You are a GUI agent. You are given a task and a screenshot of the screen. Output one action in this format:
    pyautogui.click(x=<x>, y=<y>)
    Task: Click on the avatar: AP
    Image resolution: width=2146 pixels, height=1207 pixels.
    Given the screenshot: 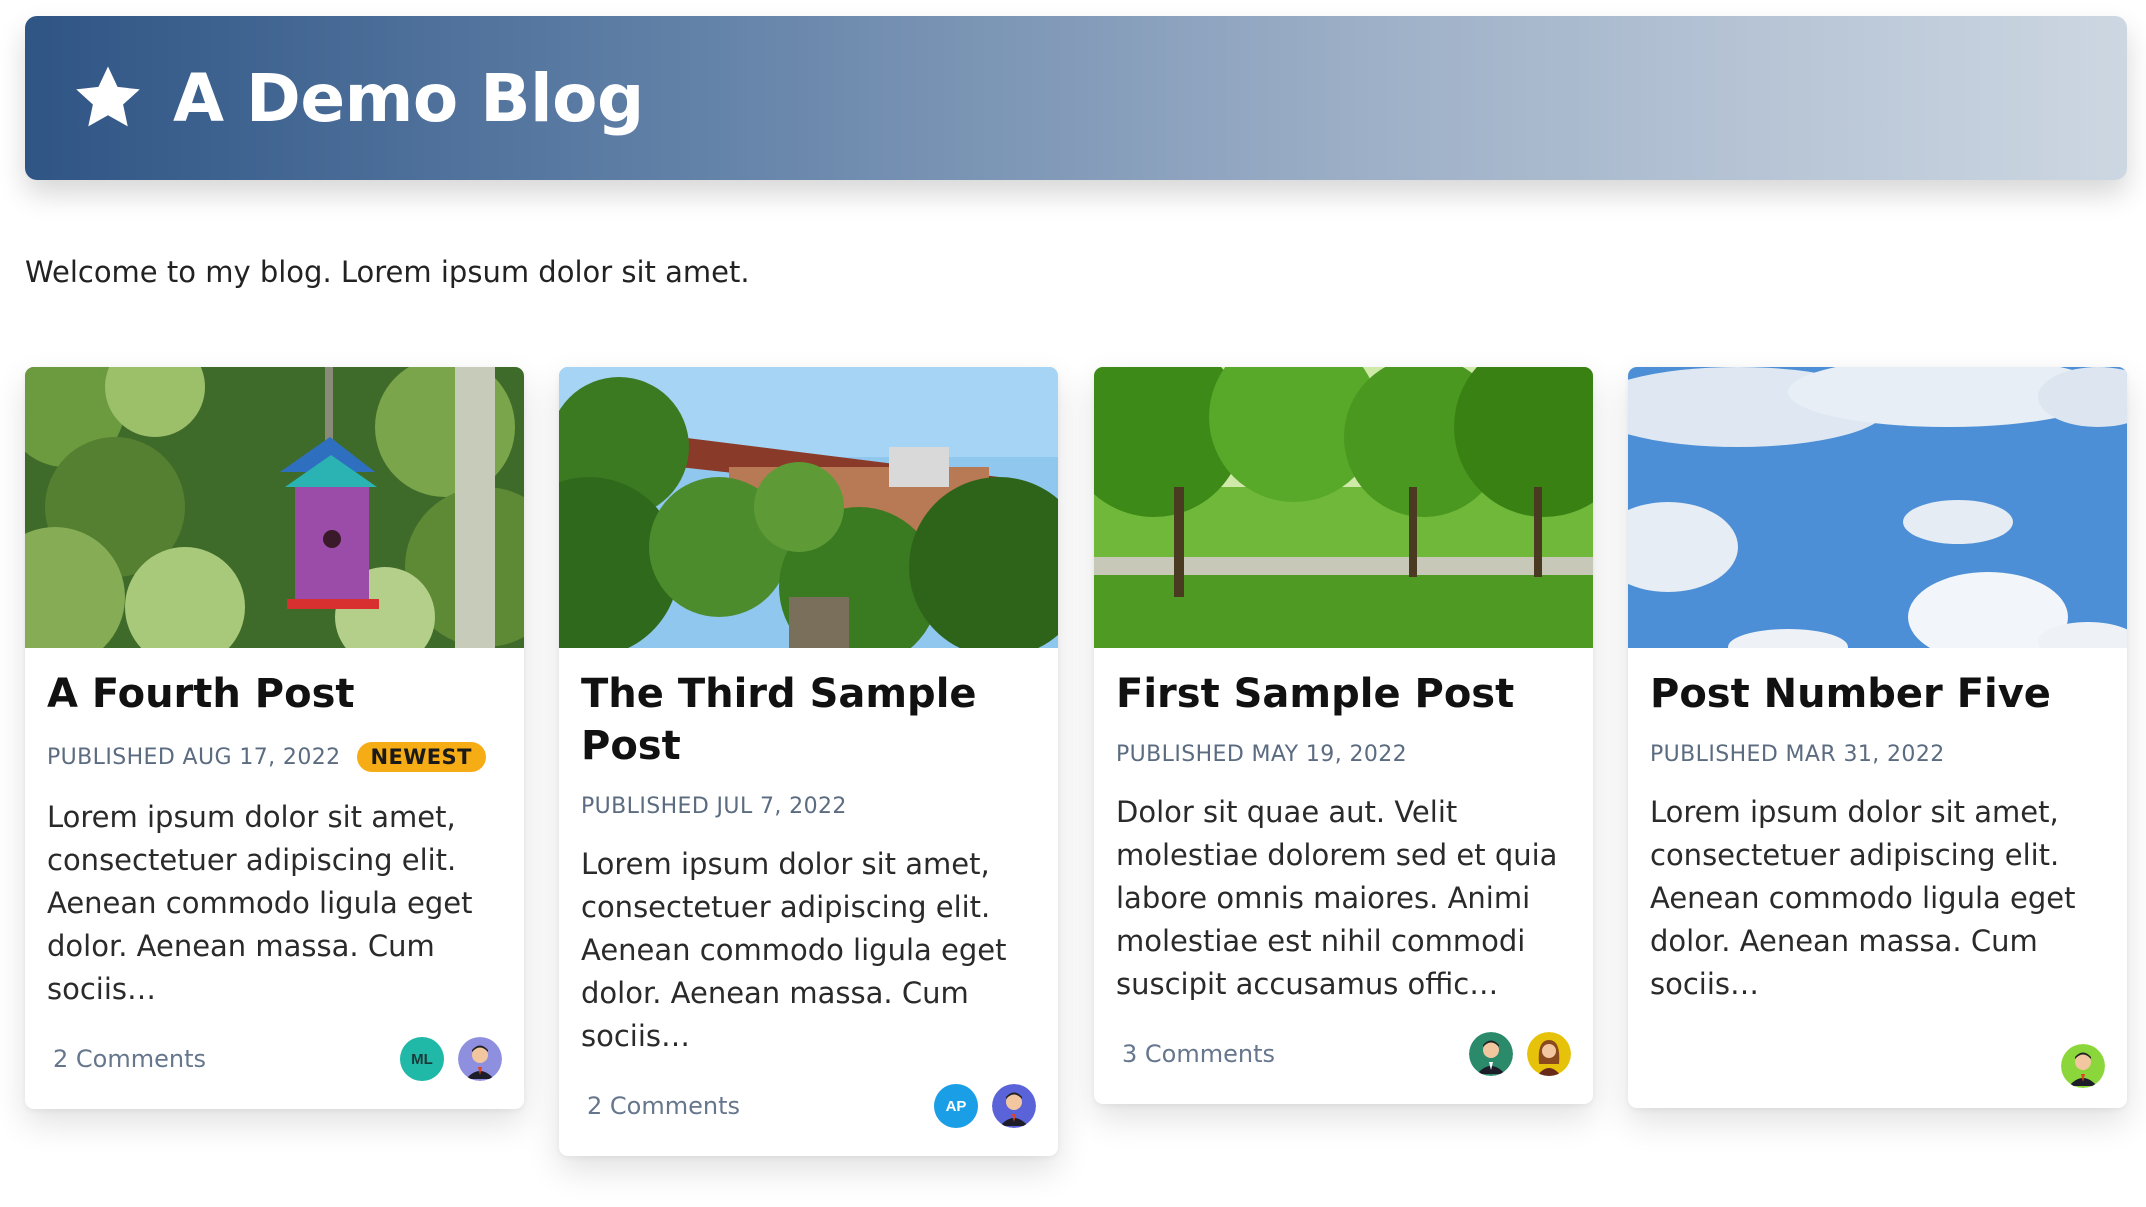 What is the action you would take?
    pyautogui.click(x=956, y=1106)
    